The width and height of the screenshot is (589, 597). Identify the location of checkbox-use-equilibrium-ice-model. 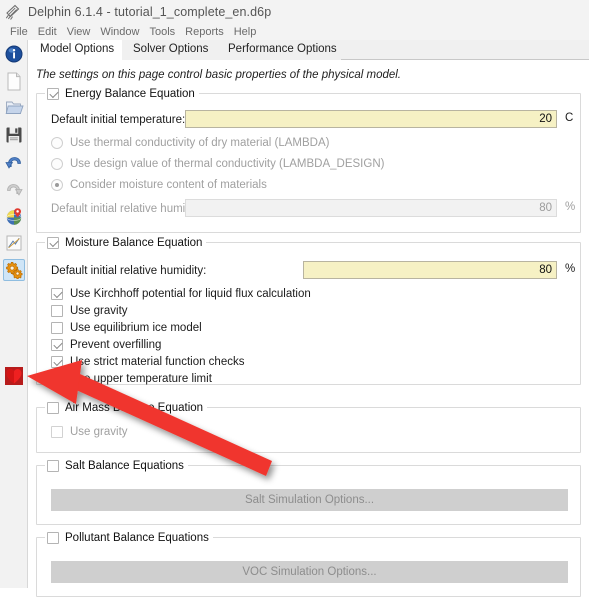
(57, 328).